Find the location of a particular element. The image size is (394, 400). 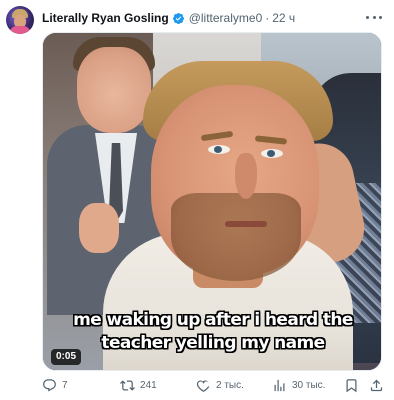

main-person-mouth is located at coordinates (246, 224).